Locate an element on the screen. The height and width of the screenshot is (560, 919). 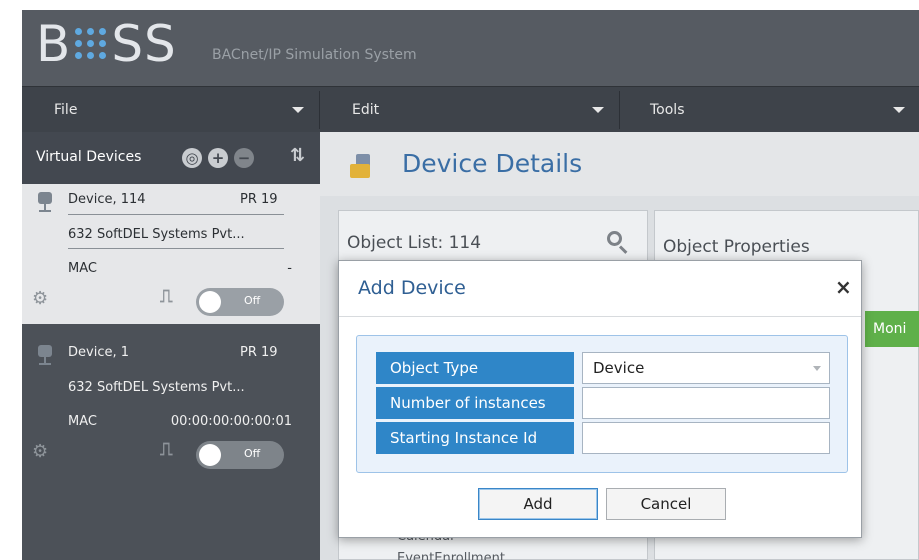
search-icon is located at coordinates (618, 242).